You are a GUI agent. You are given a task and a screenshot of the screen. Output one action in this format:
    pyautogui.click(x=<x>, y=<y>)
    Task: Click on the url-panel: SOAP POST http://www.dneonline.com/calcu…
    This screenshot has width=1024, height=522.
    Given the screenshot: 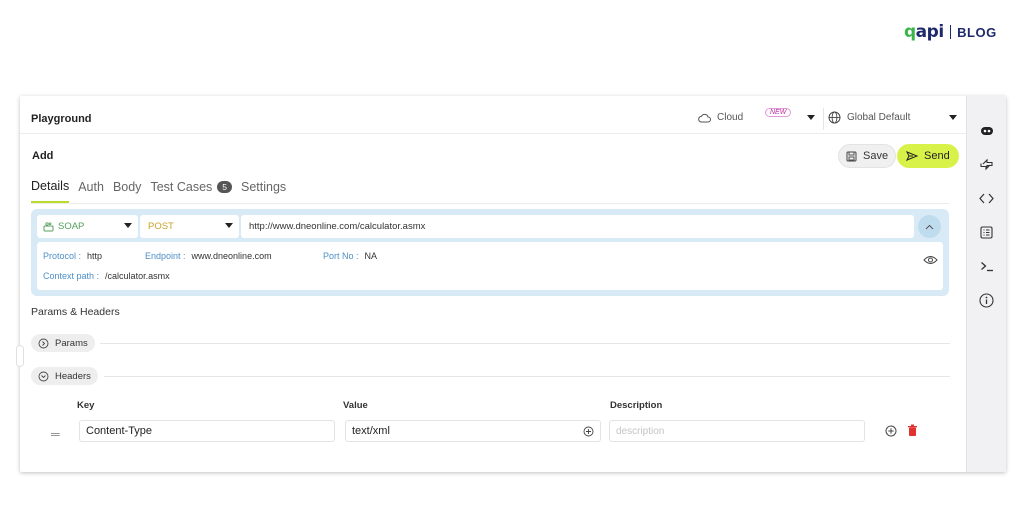 What is the action you would take?
    pyautogui.click(x=490, y=252)
    